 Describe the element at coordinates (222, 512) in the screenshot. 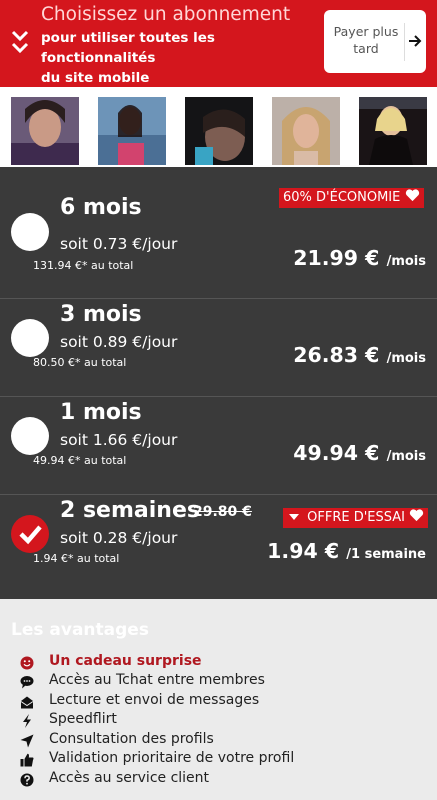

I see `plan-old-price: 29.80 €` at that location.